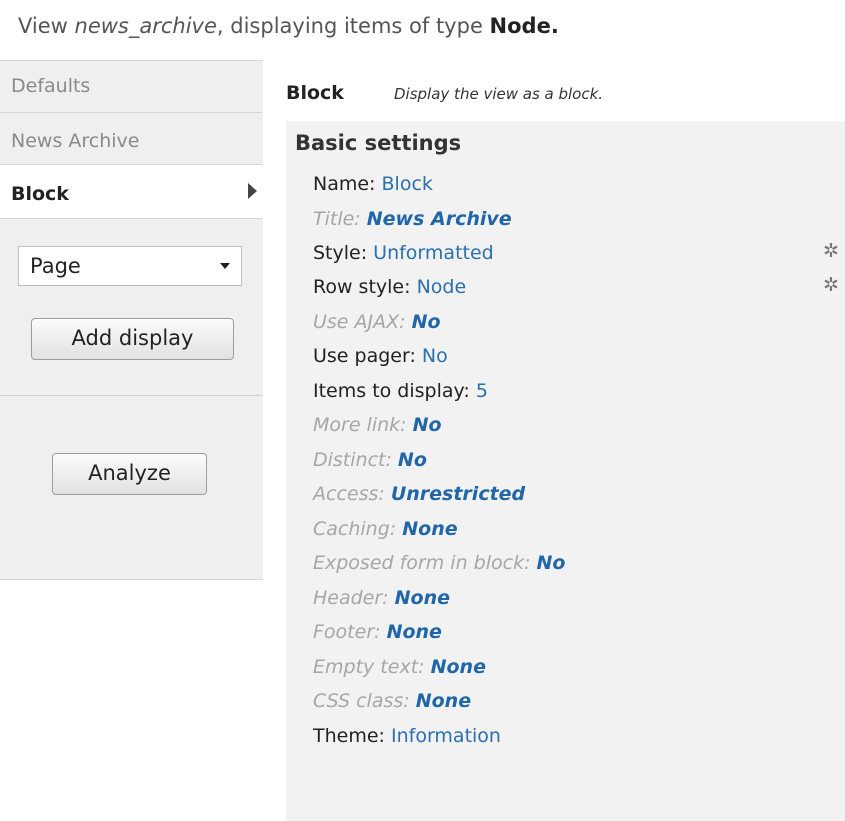 The height and width of the screenshot is (821, 845). Describe the element at coordinates (442, 287) in the screenshot. I see `setting-value-link: Node` at that location.